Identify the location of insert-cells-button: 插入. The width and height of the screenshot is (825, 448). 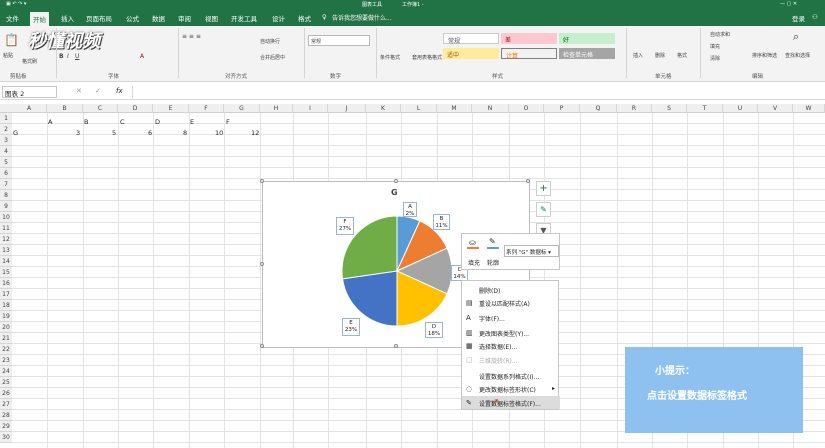
(638, 55).